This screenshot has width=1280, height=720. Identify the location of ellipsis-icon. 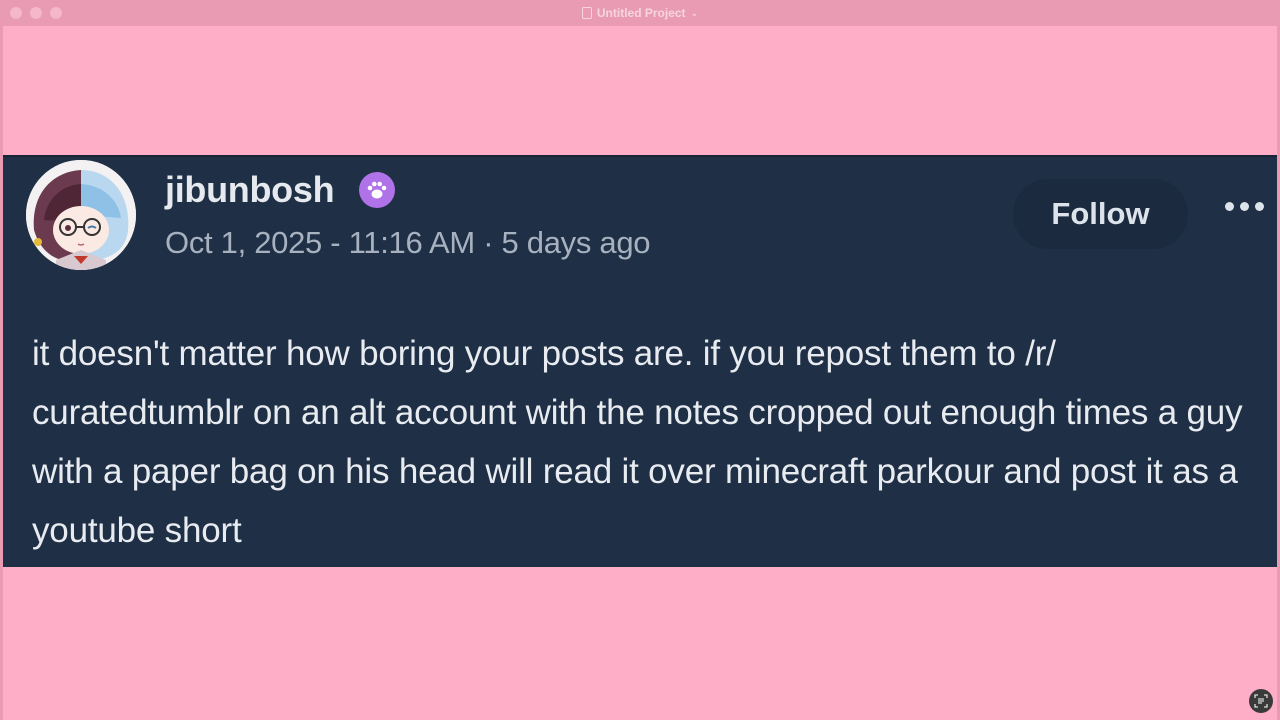
(1244, 206).